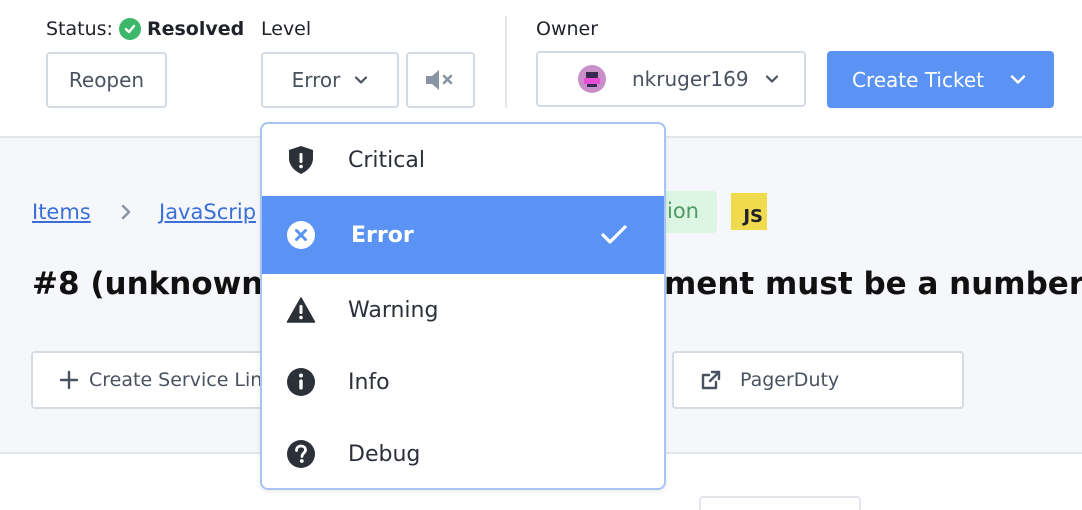 This screenshot has width=1082, height=510. I want to click on level-select-value: Error, so click(316, 80).